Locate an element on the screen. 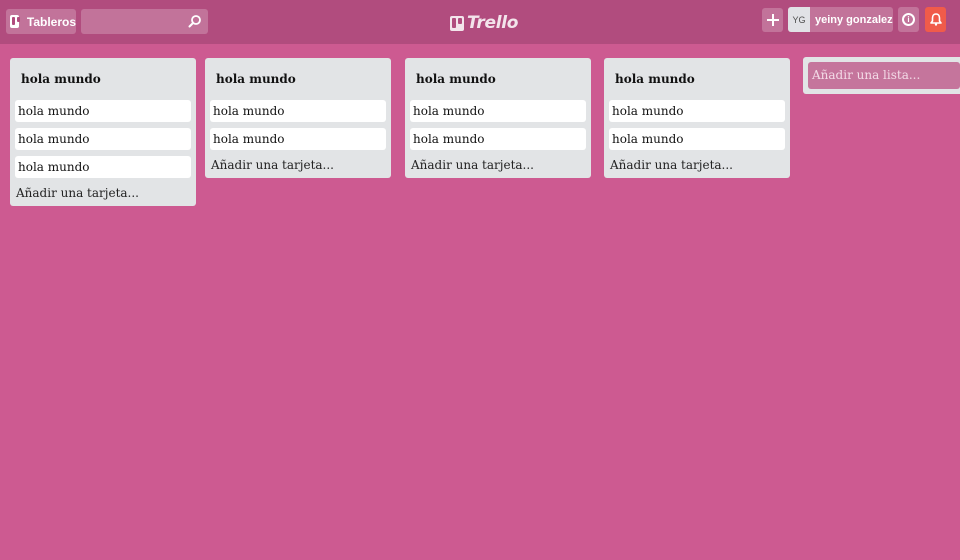  boards-button: Tableros is located at coordinates (41, 21).